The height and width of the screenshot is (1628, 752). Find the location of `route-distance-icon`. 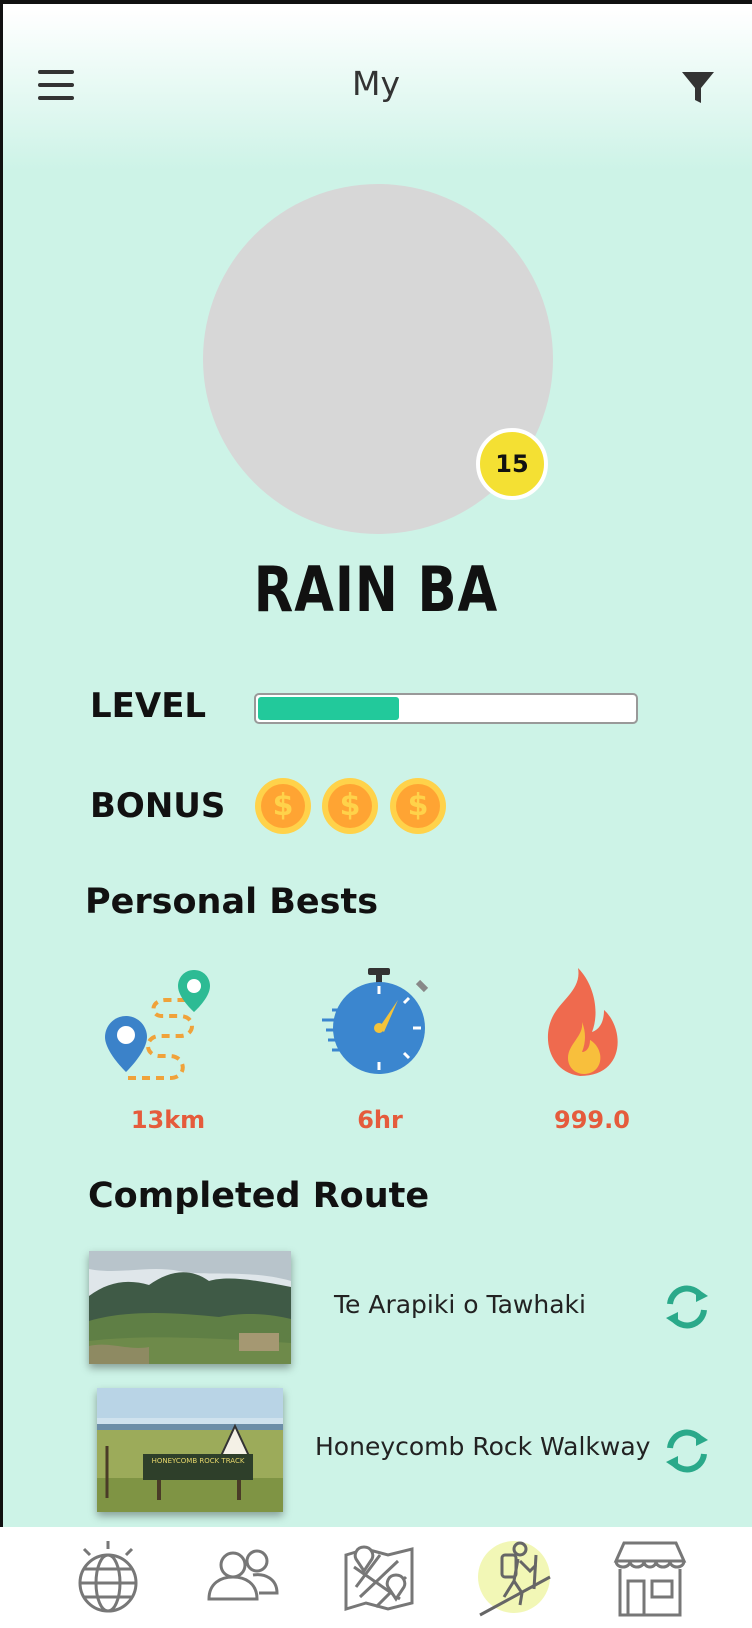

route-distance-icon is located at coordinates (160, 1024).